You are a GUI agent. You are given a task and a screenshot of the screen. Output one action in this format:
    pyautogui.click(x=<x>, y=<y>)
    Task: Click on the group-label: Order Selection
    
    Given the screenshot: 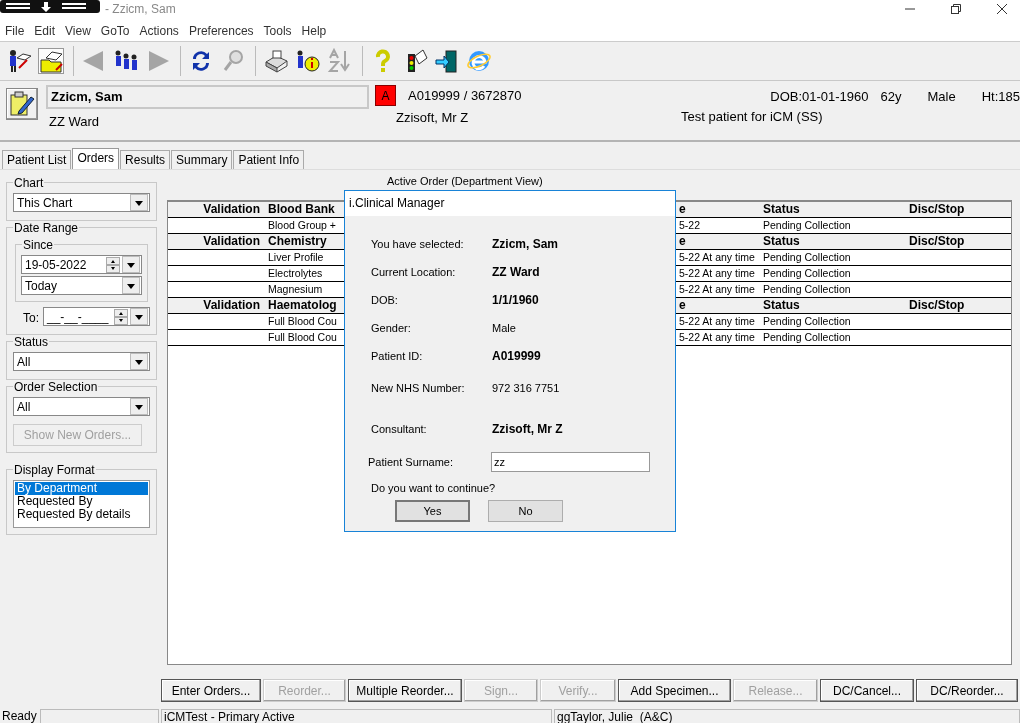 What is the action you would take?
    pyautogui.click(x=56, y=387)
    